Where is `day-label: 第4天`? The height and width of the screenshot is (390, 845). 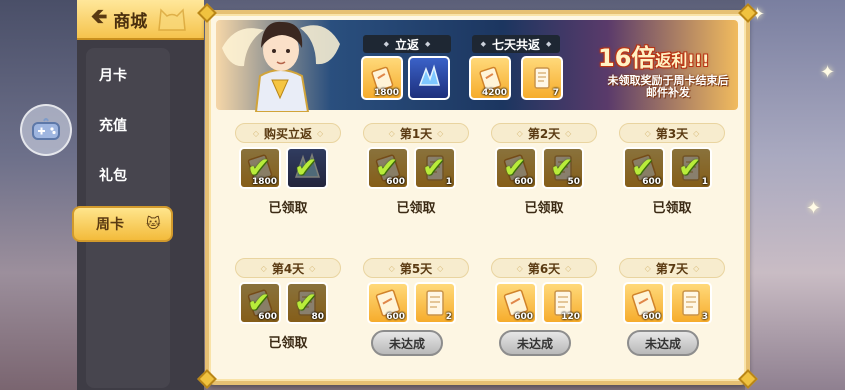 day-label: 第4天 is located at coordinates (288, 268).